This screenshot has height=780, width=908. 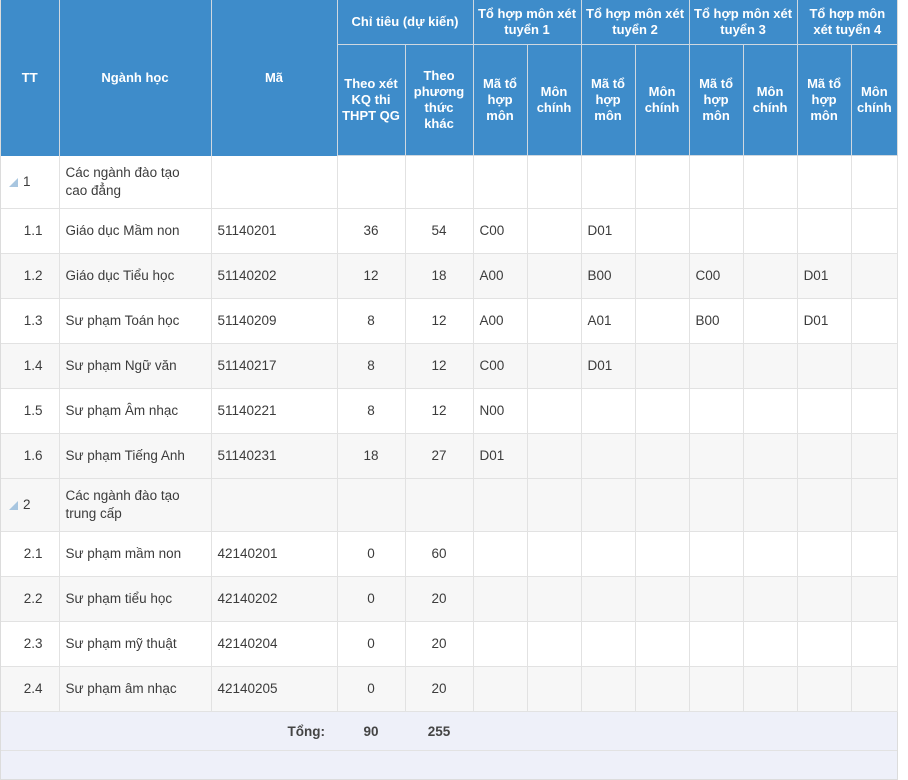 I want to click on col-header-ma-to-hop-mon-3: Mã tổ hợp môn, so click(x=716, y=100).